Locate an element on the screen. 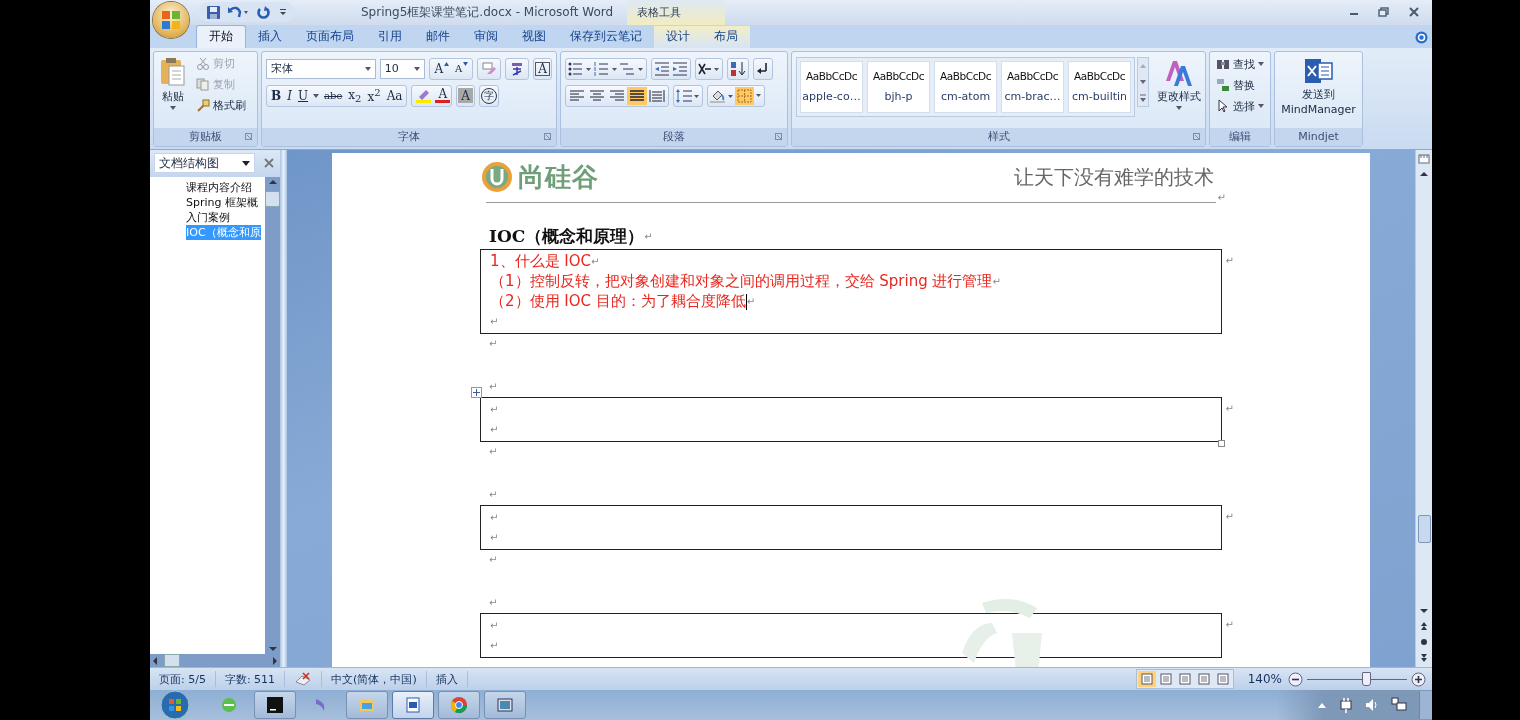 The image size is (1520, 720). ribbon-tab: 插入 is located at coordinates (270, 36).